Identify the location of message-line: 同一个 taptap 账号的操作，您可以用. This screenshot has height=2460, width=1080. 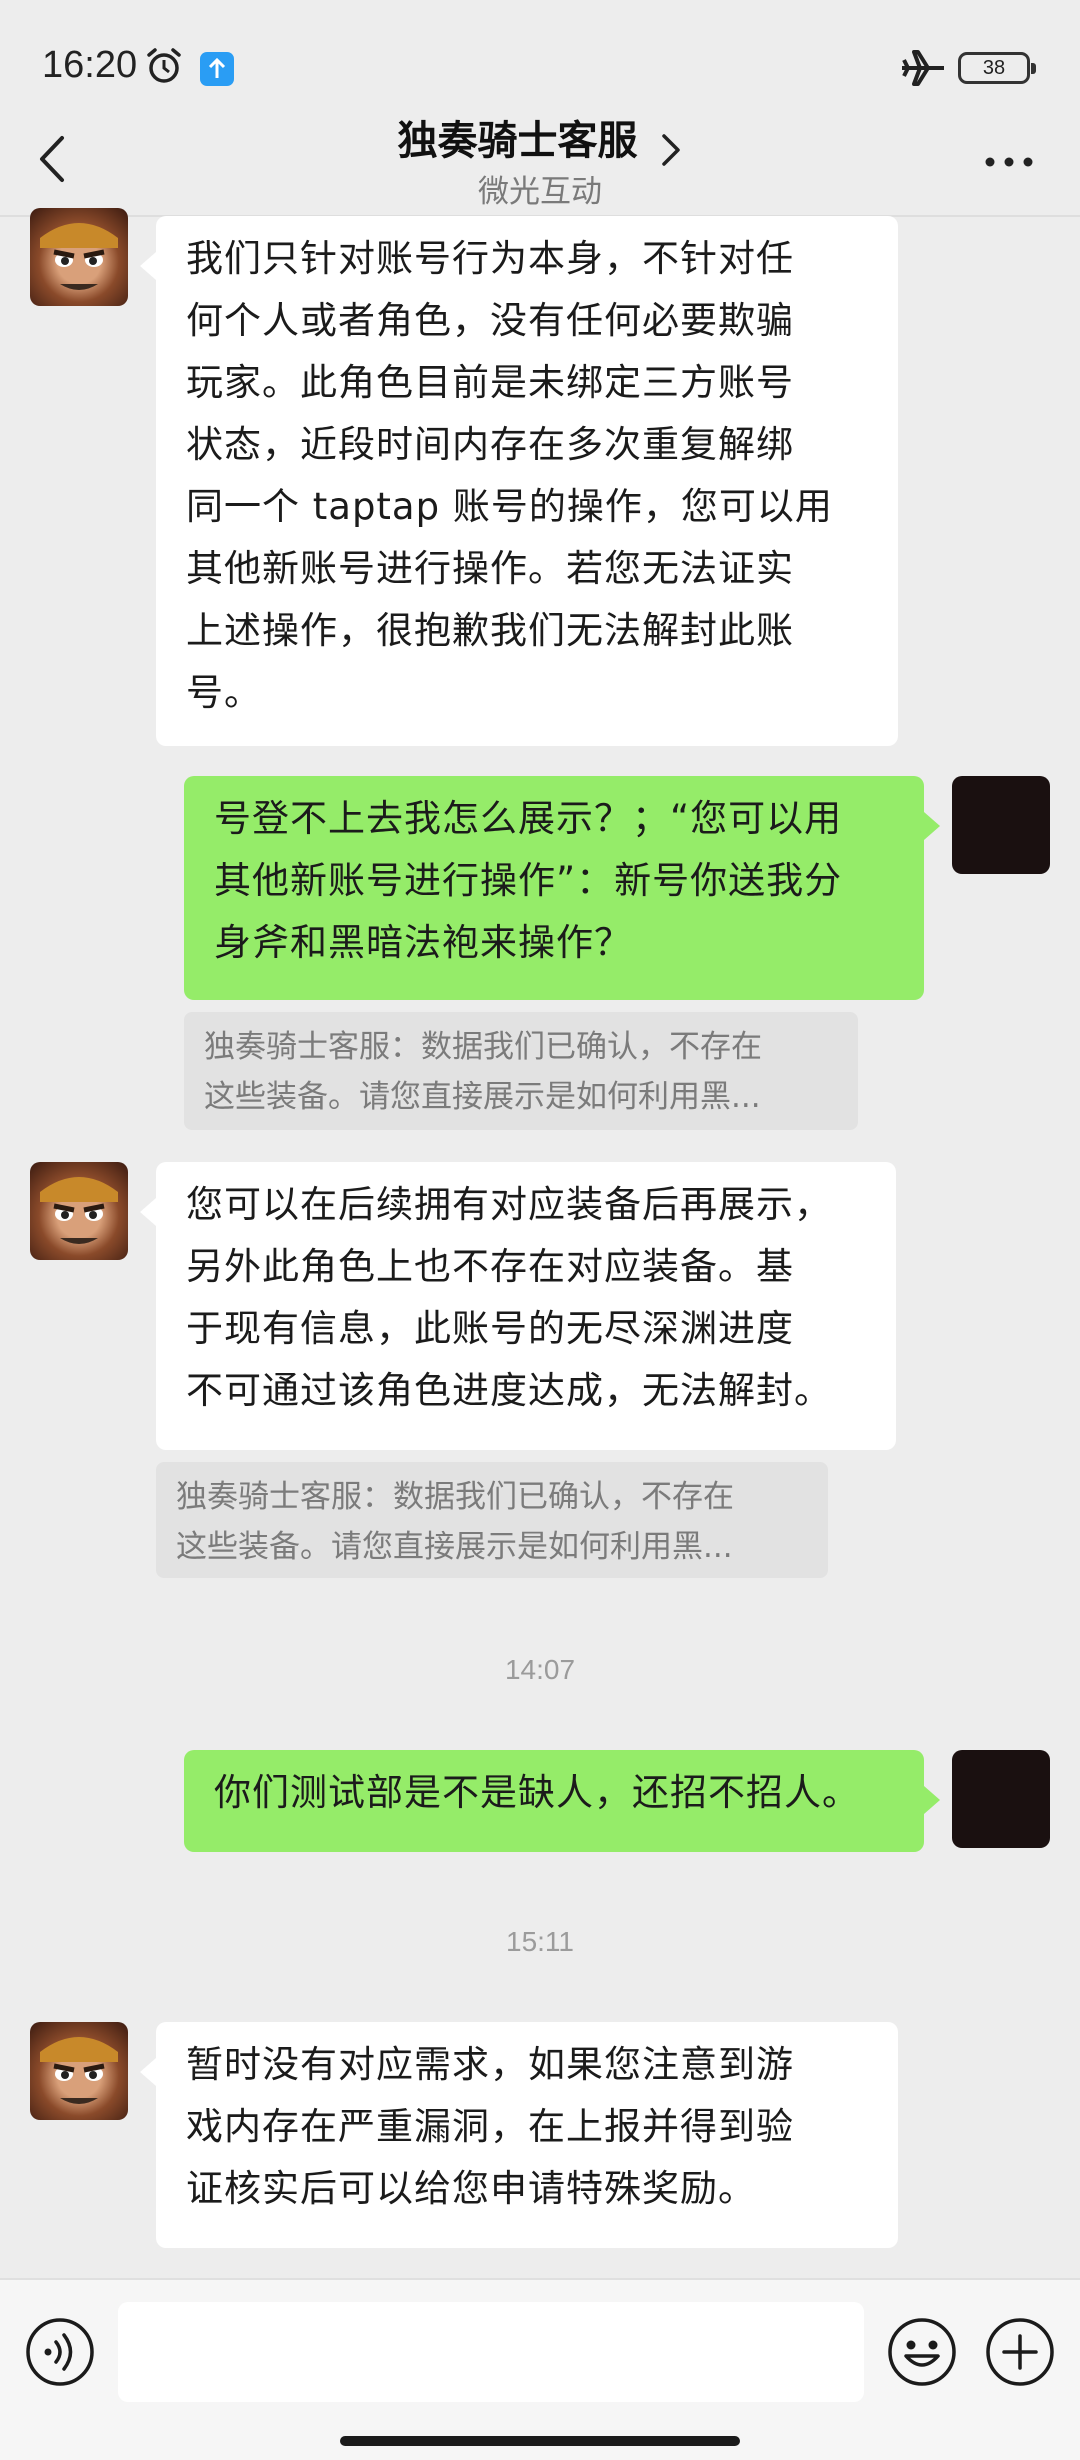
(509, 506).